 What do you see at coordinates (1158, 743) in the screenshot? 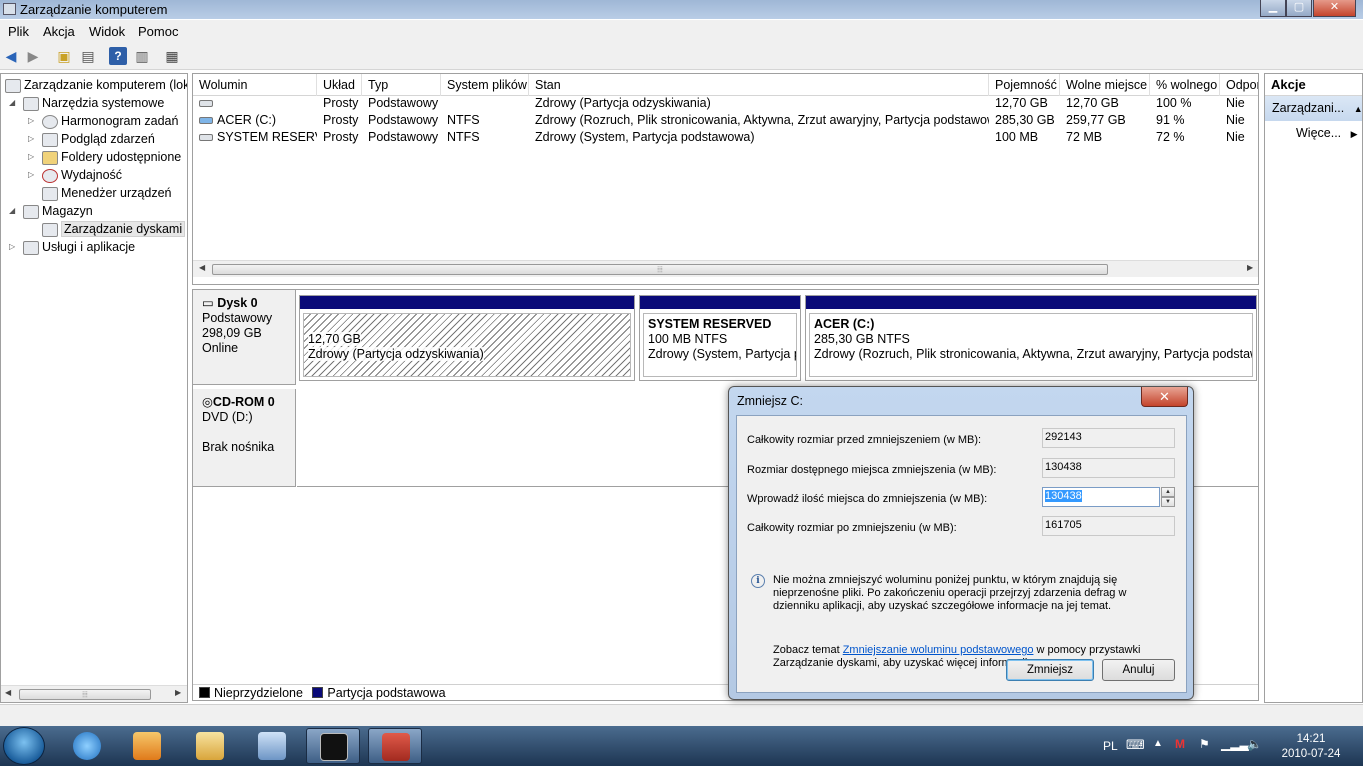
I see `show-hidden-icons-icon: ▲` at bounding box center [1158, 743].